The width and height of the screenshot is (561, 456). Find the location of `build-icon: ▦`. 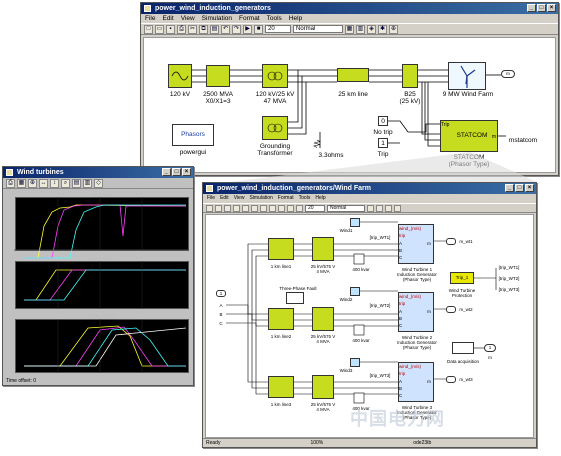

build-icon: ▦ is located at coordinates (349, 29).